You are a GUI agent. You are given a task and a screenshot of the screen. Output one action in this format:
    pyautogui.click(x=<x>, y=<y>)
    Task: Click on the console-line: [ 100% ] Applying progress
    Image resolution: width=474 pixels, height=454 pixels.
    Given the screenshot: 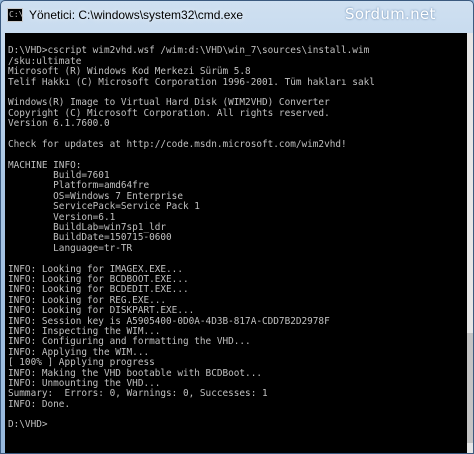 What is the action you would take?
    pyautogui.click(x=81, y=363)
    